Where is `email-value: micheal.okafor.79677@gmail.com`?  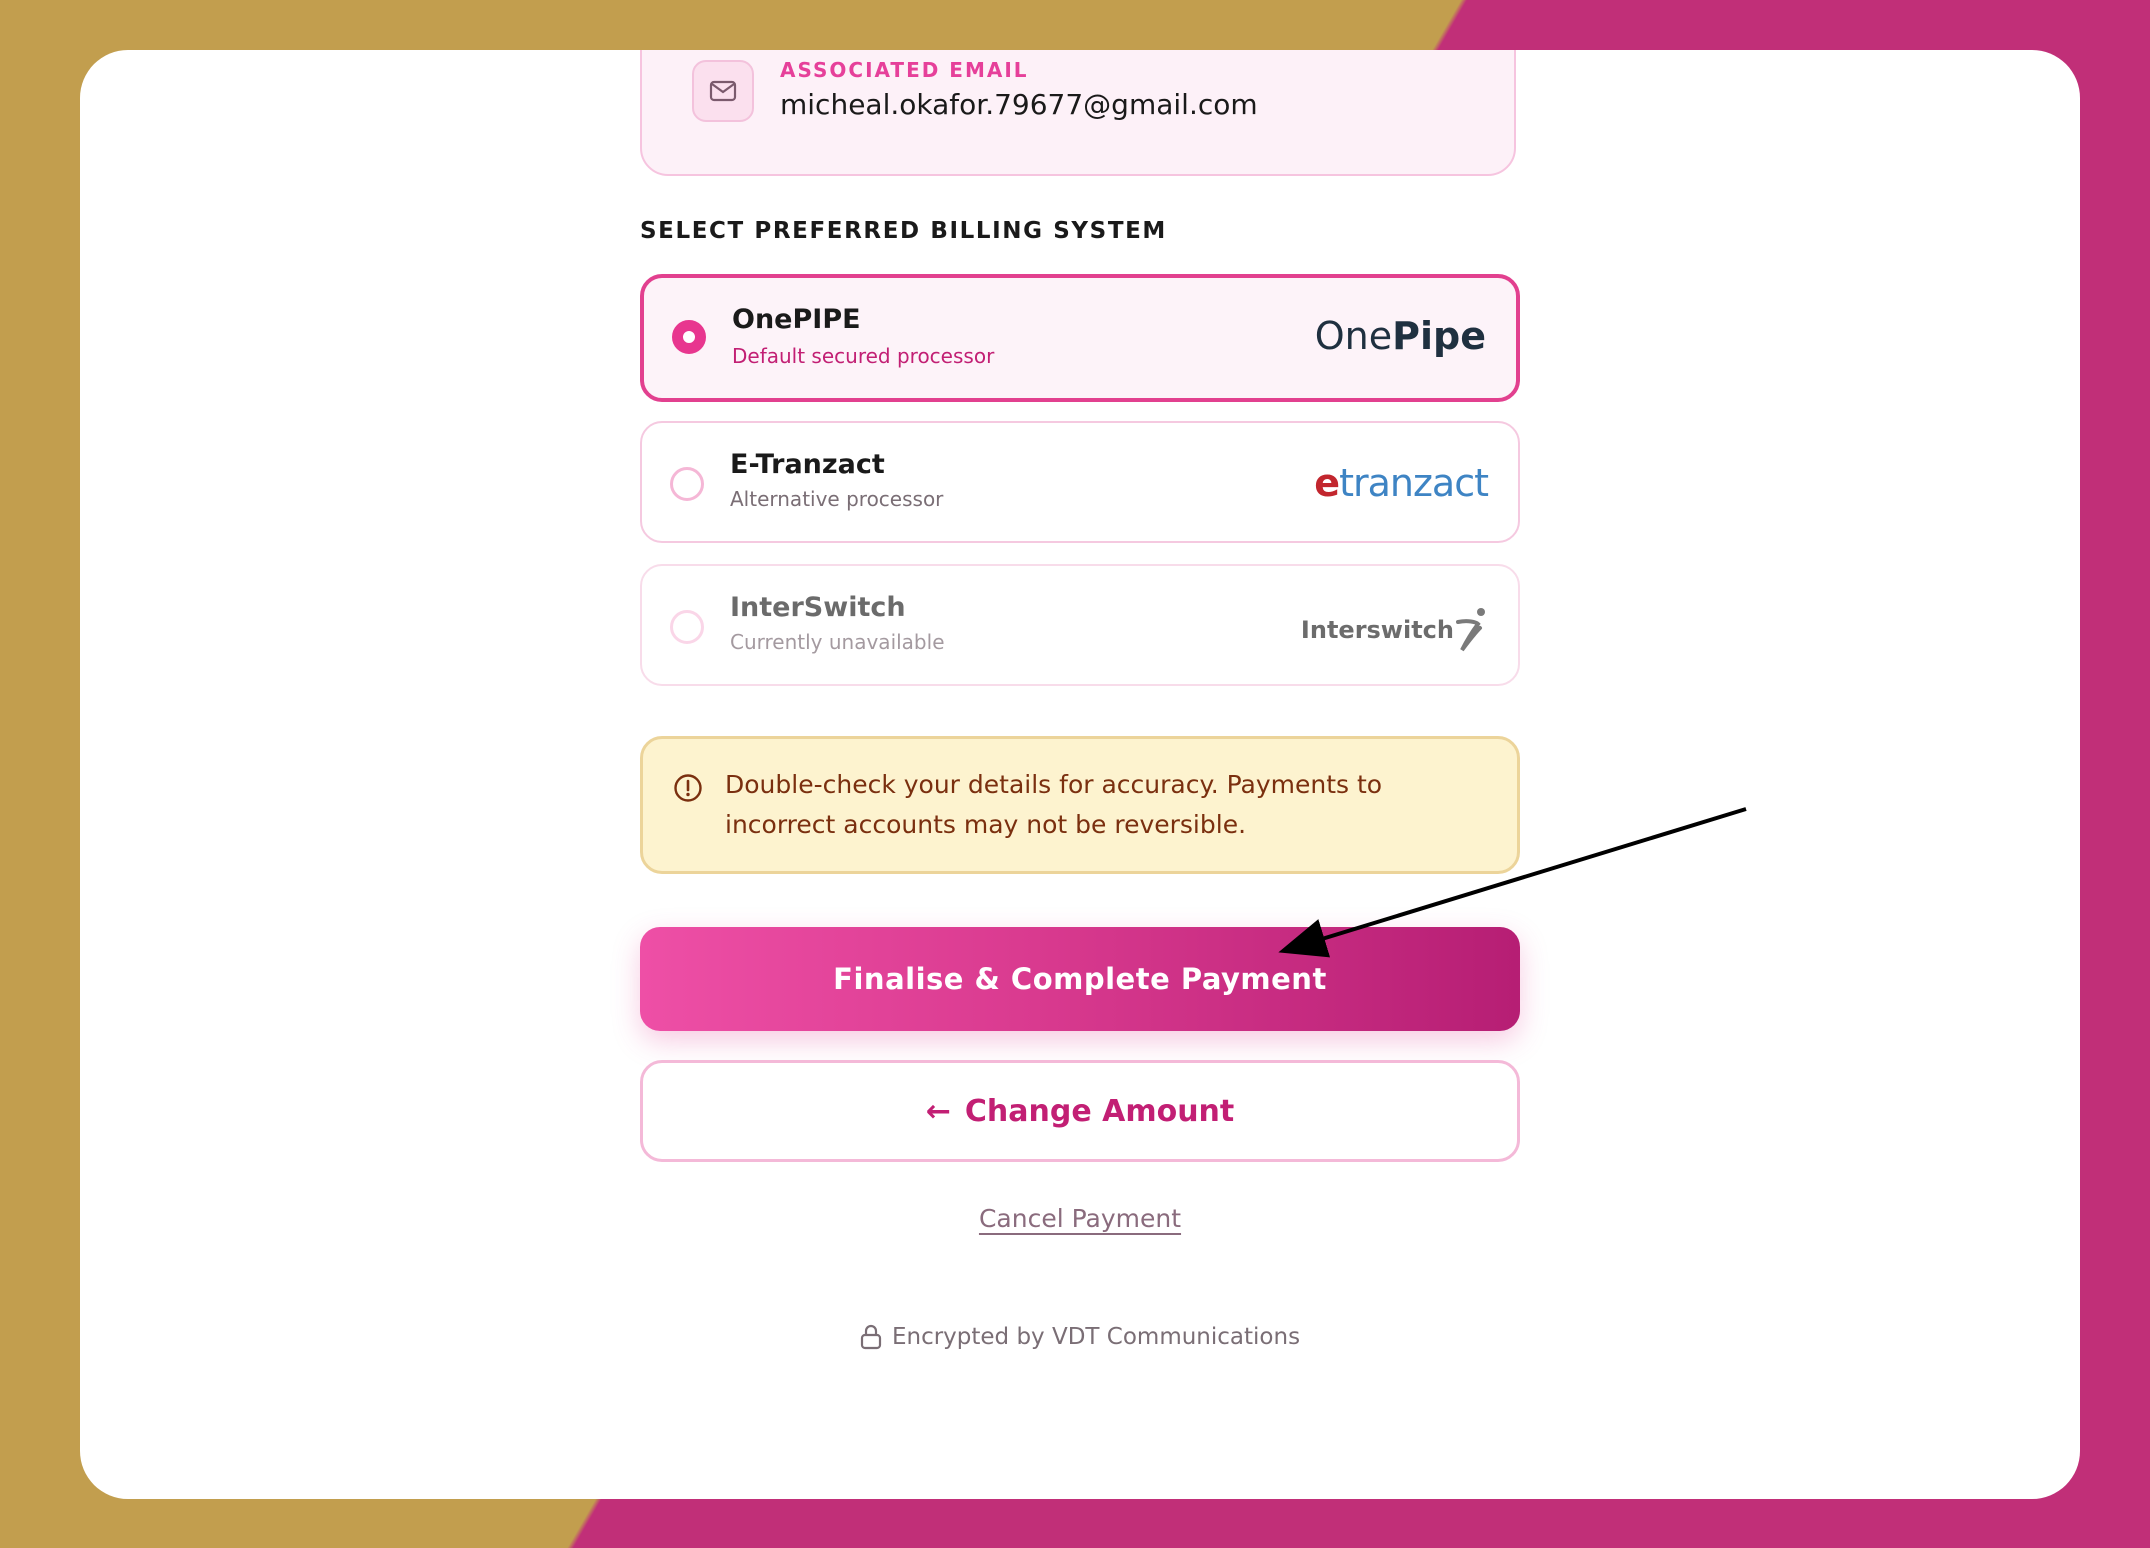 email-value: micheal.okafor.79677@gmail.com is located at coordinates (1019, 104).